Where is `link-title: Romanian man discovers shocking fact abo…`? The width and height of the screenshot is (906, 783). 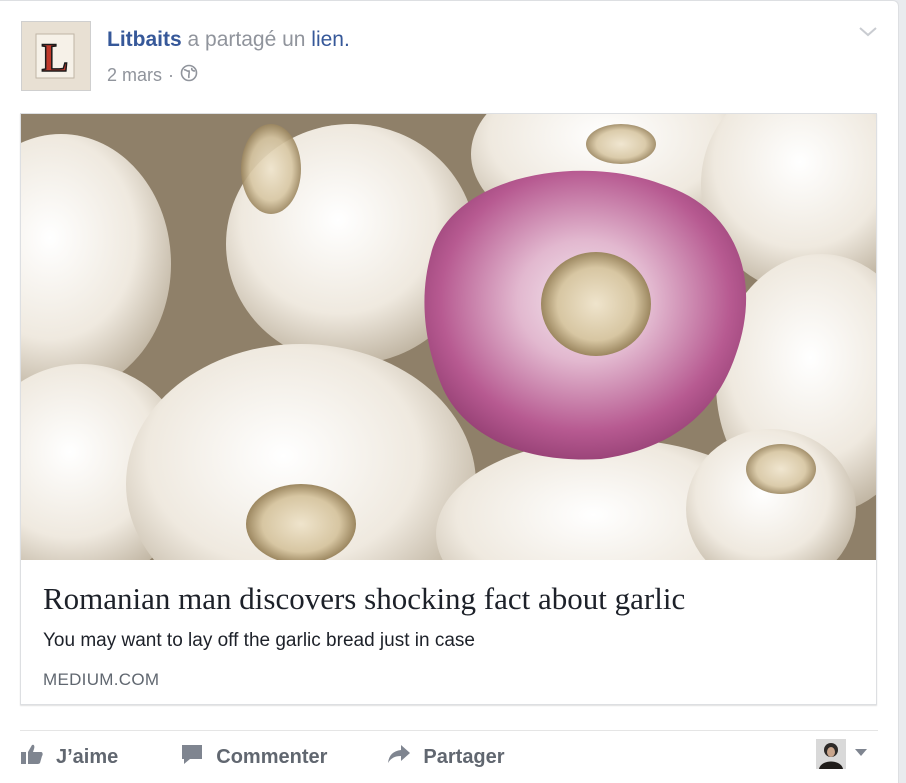
link-title: Romanian man discovers shocking fact abo… is located at coordinates (364, 599).